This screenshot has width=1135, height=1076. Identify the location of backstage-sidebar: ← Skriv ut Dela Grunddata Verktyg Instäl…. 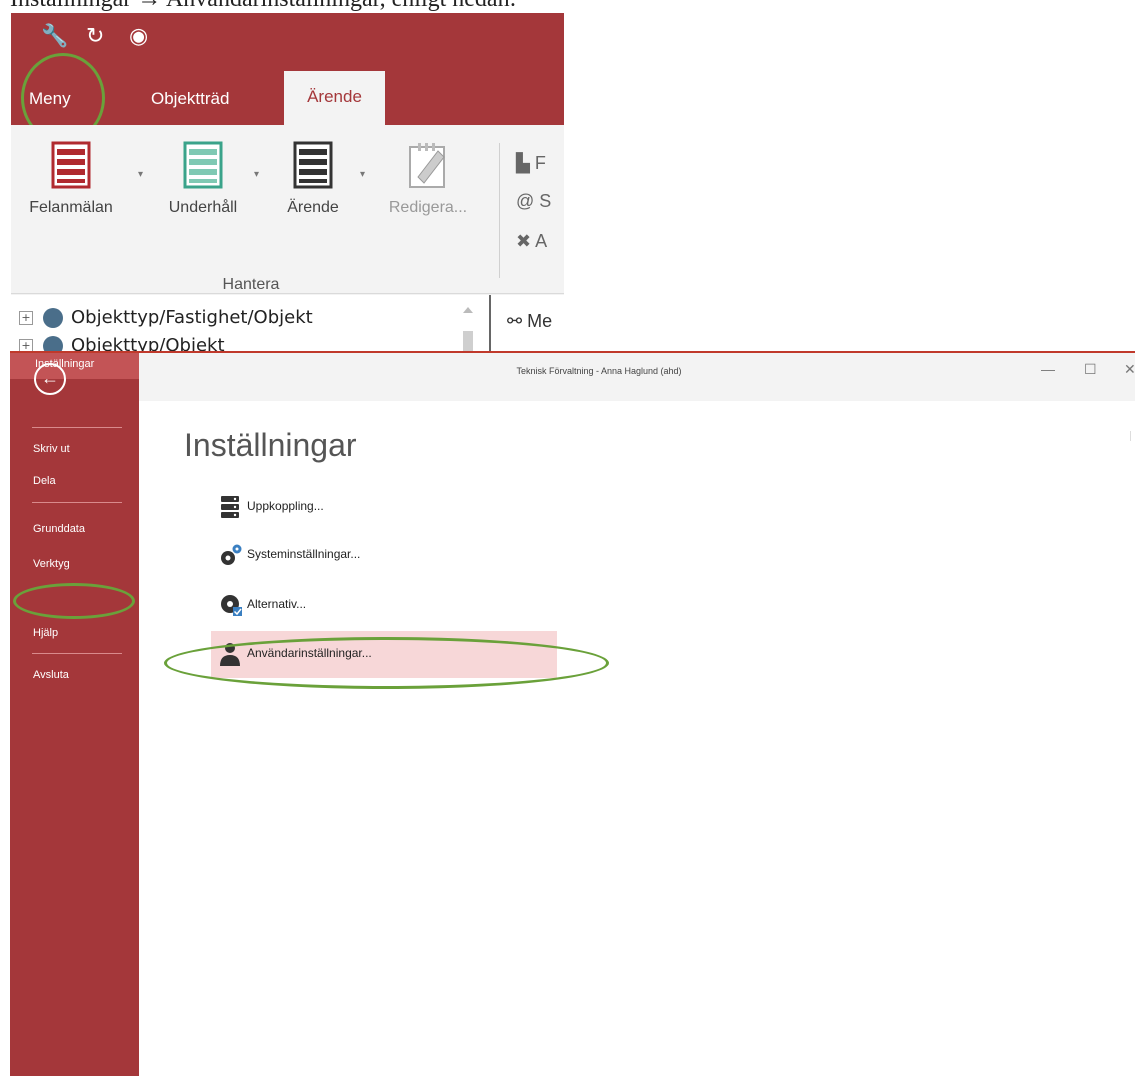
(74, 713).